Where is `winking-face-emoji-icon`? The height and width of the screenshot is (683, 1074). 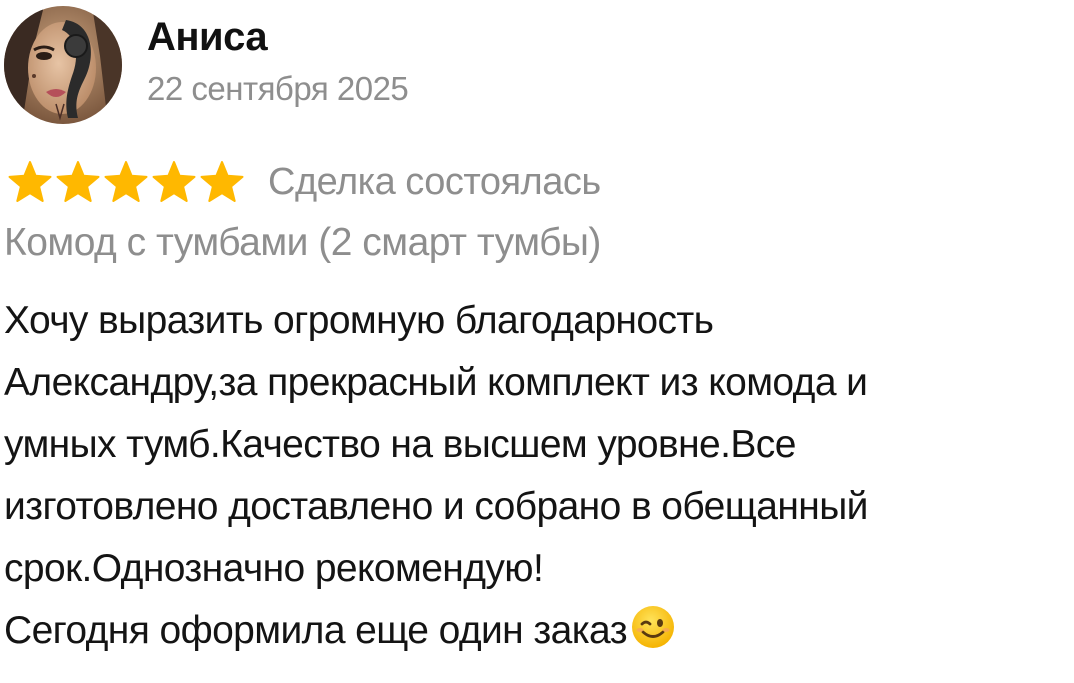 winking-face-emoji-icon is located at coordinates (653, 627).